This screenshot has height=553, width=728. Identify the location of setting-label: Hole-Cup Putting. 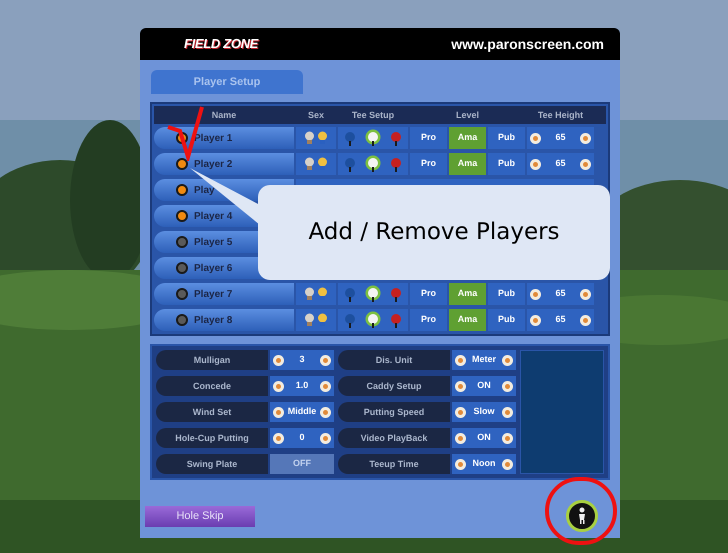
(212, 438).